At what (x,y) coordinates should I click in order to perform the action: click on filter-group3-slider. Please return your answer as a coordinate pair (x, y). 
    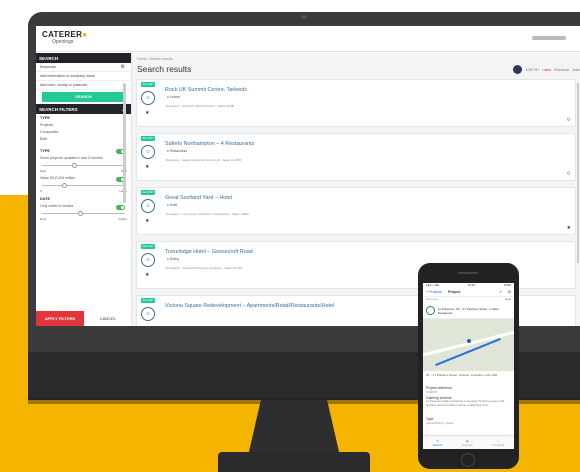
    Looking at the image, I should click on (83, 213).